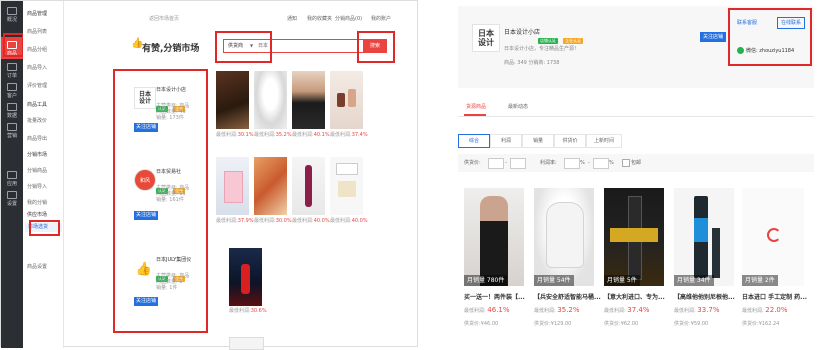  What do you see at coordinates (37, 202) in the screenshot?
I see `menu-item: 我的分销` at bounding box center [37, 202].